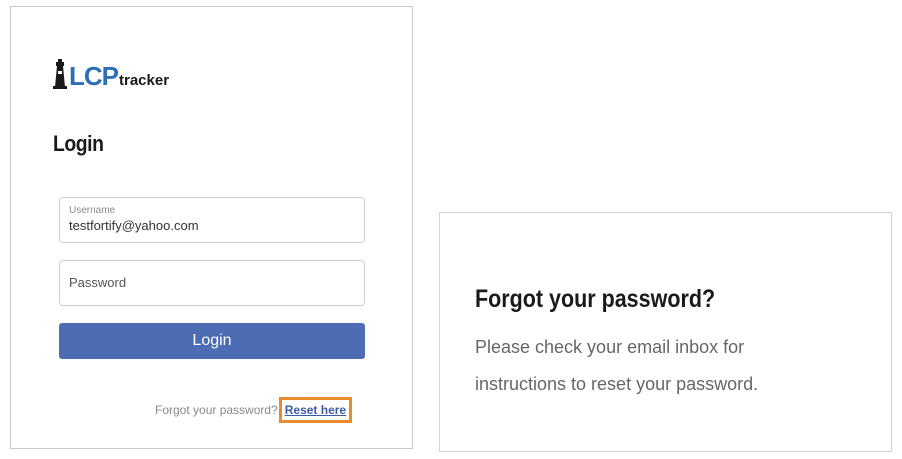  I want to click on lighthouse-icon, so click(60, 74).